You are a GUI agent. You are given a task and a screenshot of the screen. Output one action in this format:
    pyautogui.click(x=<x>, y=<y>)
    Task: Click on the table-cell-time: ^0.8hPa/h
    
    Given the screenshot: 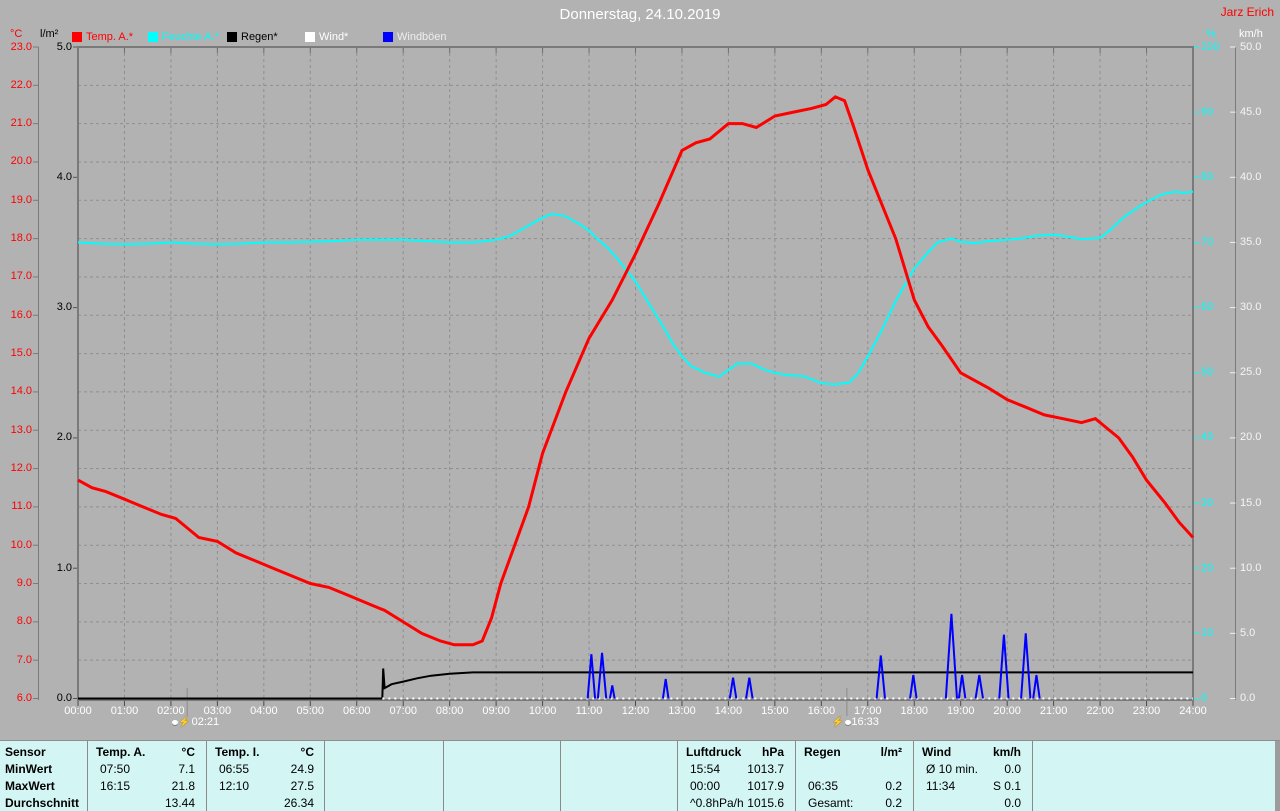 What is the action you would take?
    pyautogui.click(x=717, y=802)
    